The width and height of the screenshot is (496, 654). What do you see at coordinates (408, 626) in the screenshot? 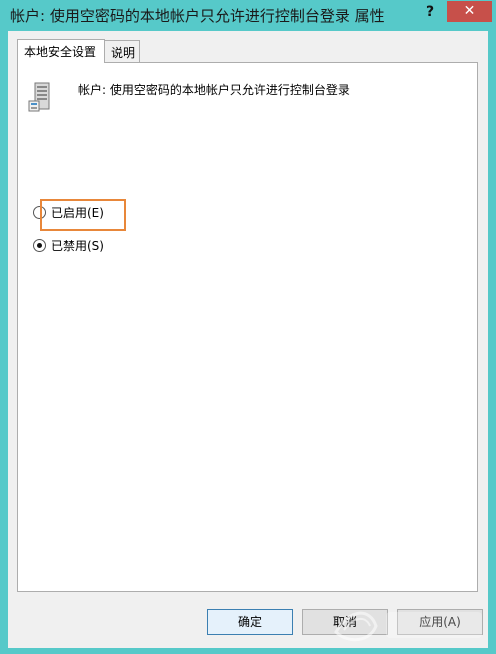
I see `watermark-logo` at bounding box center [408, 626].